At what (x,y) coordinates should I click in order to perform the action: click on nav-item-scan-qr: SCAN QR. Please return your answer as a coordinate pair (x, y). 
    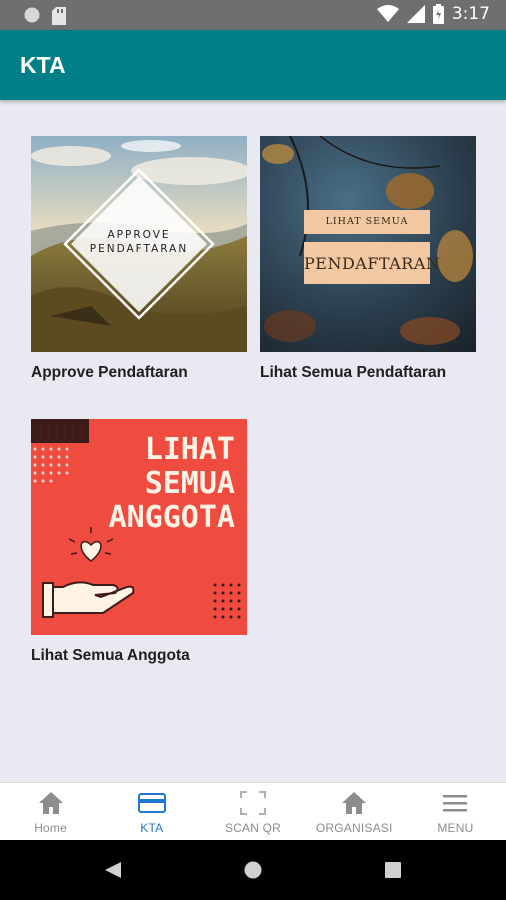
    Looking at the image, I should click on (252, 811).